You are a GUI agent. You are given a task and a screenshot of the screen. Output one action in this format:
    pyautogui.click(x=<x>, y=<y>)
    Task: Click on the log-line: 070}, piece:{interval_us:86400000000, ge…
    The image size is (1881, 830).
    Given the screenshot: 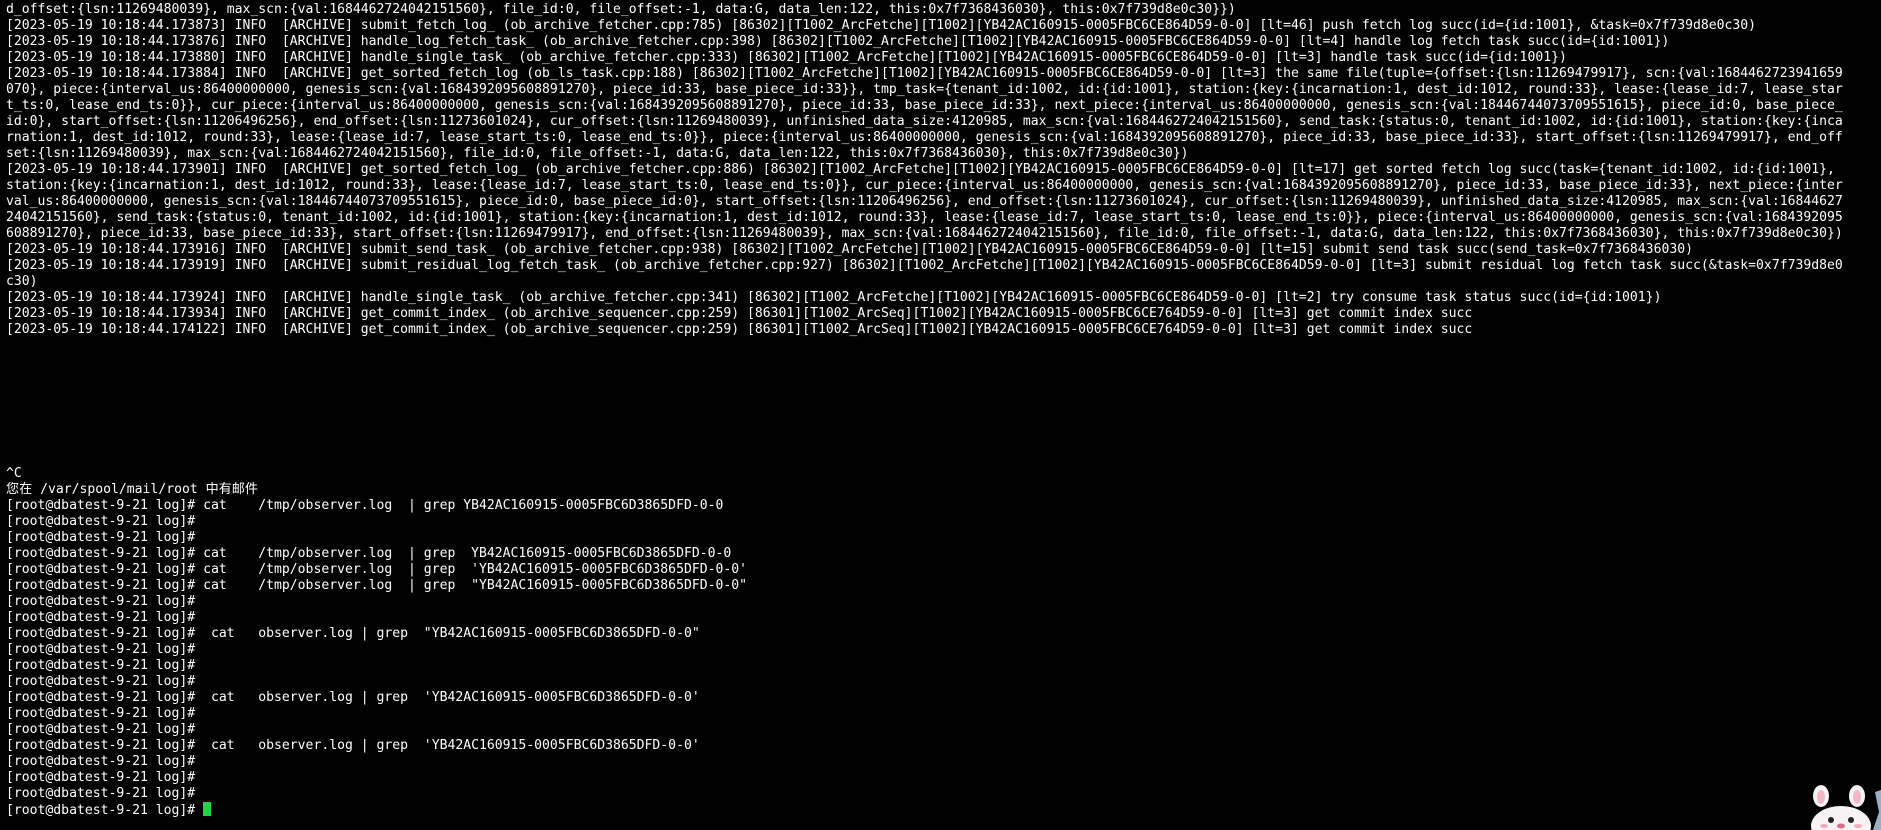 What is the action you would take?
    pyautogui.click(x=924, y=89)
    